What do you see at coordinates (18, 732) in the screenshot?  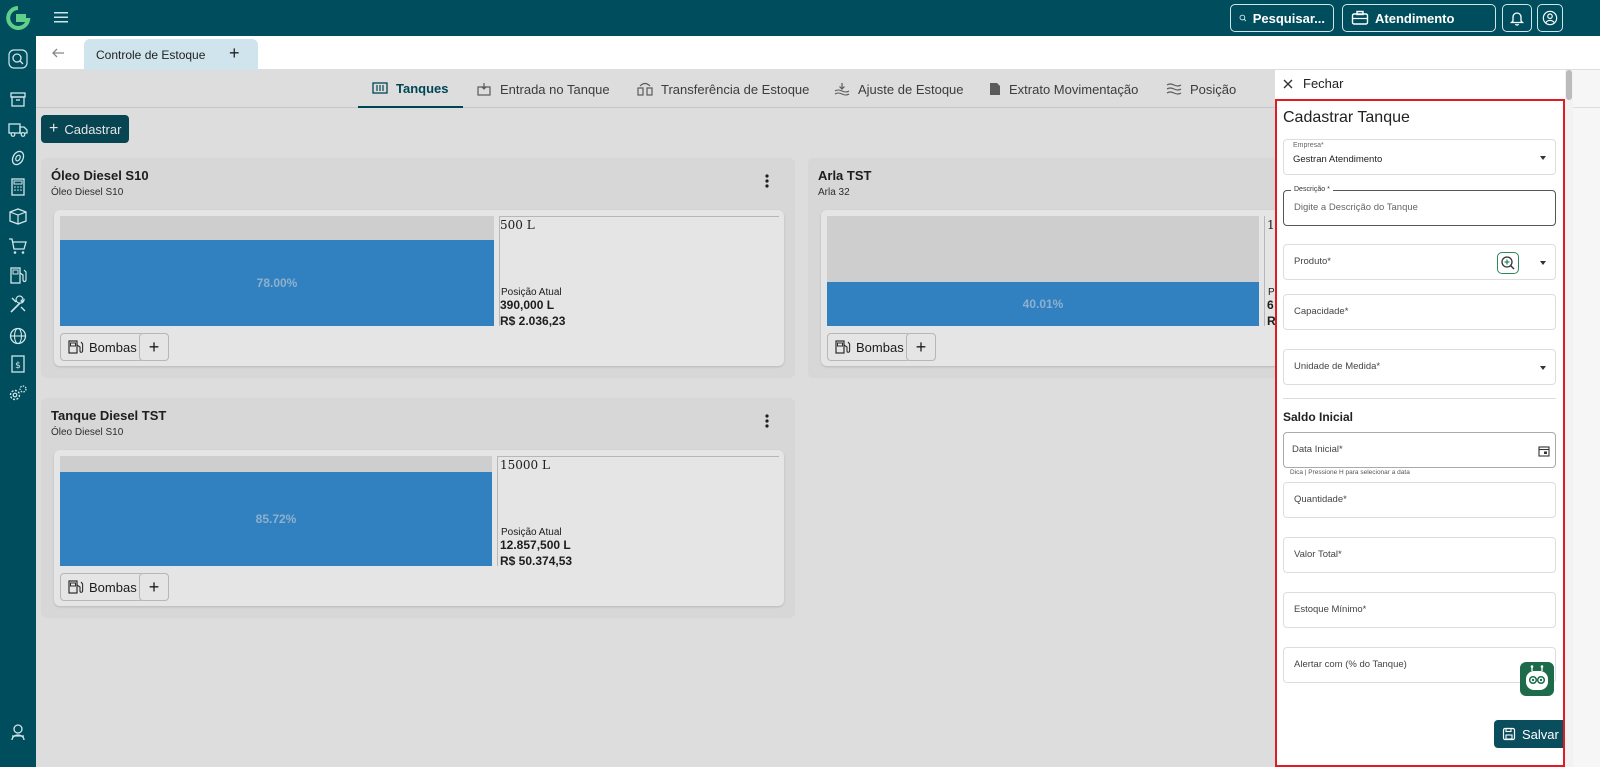 I see `support-icon` at bounding box center [18, 732].